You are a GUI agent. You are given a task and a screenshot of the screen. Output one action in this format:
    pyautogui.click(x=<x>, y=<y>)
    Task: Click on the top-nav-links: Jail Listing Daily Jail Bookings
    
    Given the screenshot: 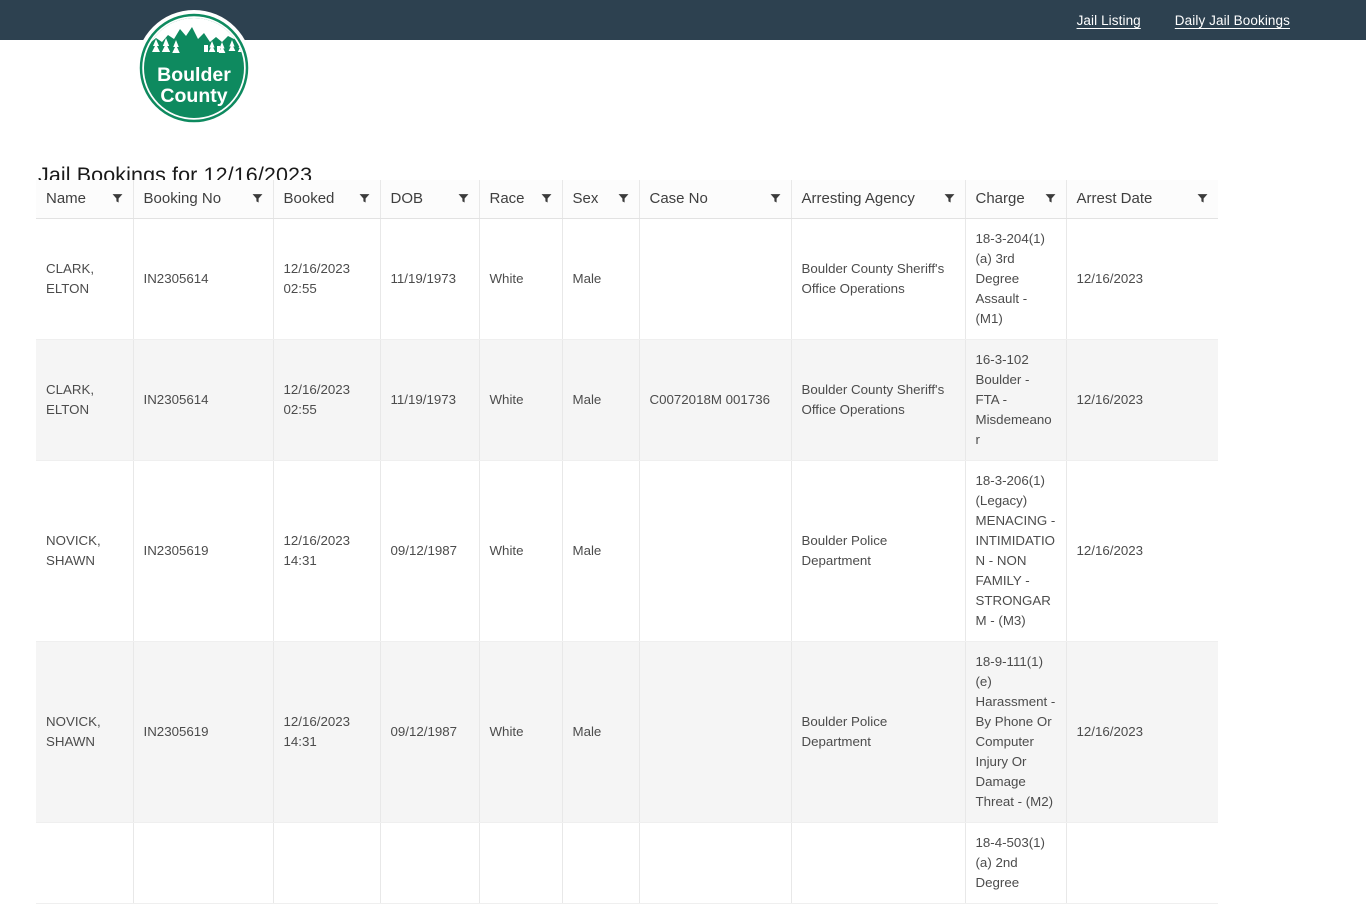 What is the action you would take?
    pyautogui.click(x=1183, y=20)
    